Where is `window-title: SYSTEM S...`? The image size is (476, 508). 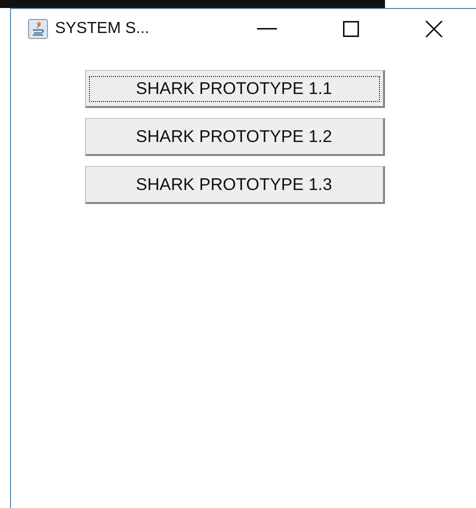 window-title: SYSTEM S... is located at coordinates (102, 29).